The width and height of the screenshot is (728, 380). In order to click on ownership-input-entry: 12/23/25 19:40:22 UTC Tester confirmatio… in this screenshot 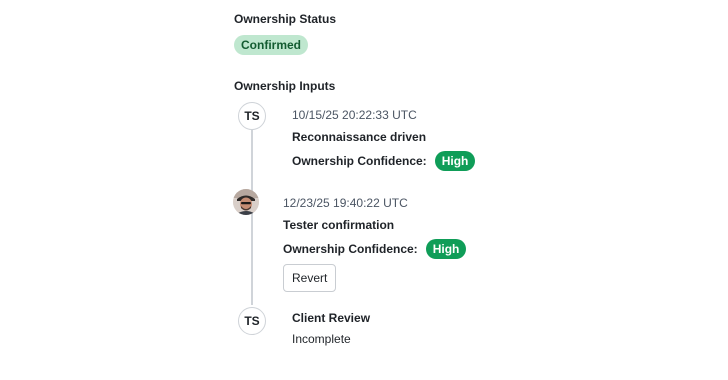, I will do `click(375, 243)`.